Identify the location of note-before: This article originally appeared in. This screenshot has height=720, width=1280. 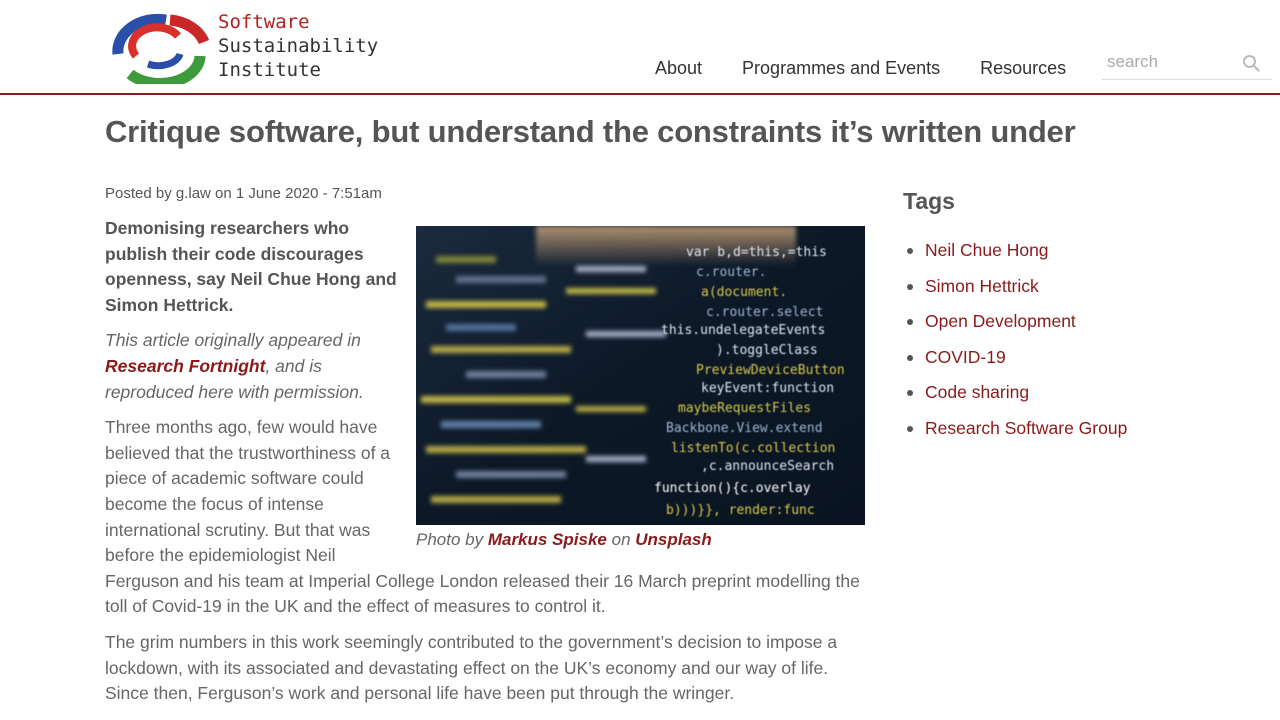
(233, 340).